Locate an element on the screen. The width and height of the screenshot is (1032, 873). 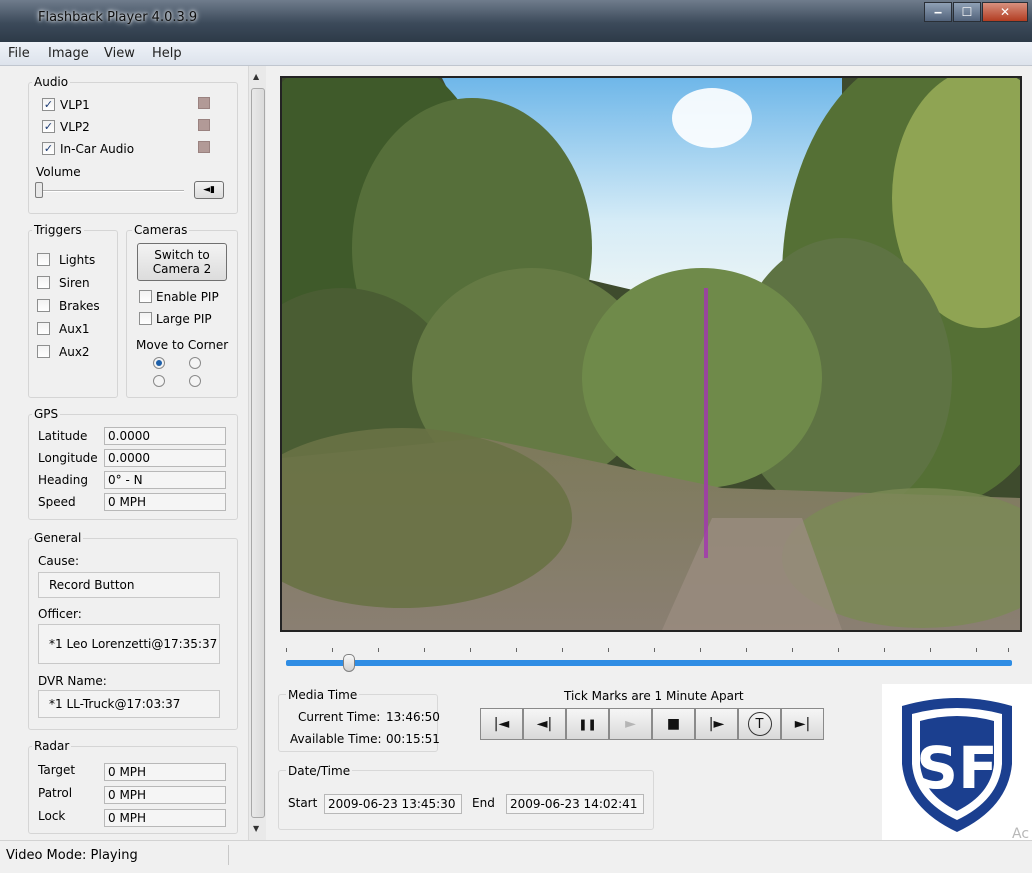
scroll-up-arrow: ▲ is located at coordinates (256, 76).